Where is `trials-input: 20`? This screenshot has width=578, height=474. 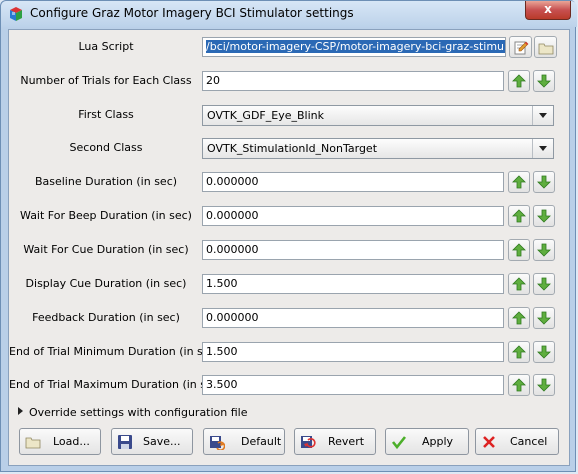
trials-input: 20 is located at coordinates (353, 81).